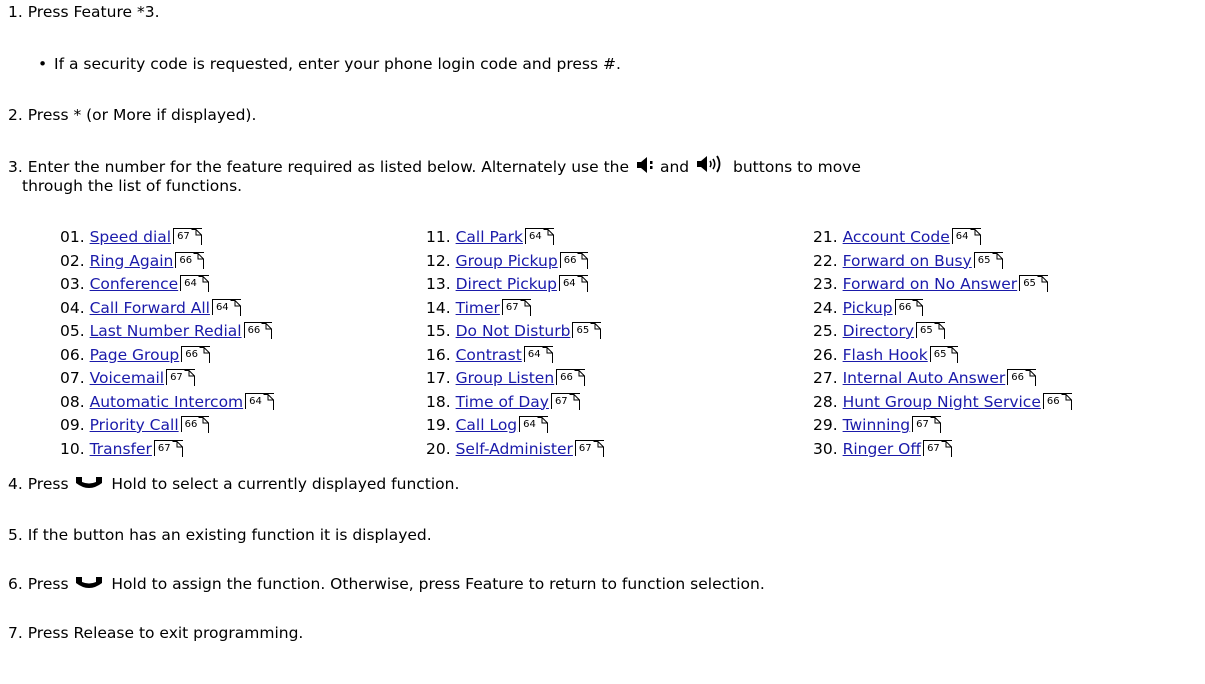 The image size is (1205, 684). I want to click on page-number: 66, so click(905, 307).